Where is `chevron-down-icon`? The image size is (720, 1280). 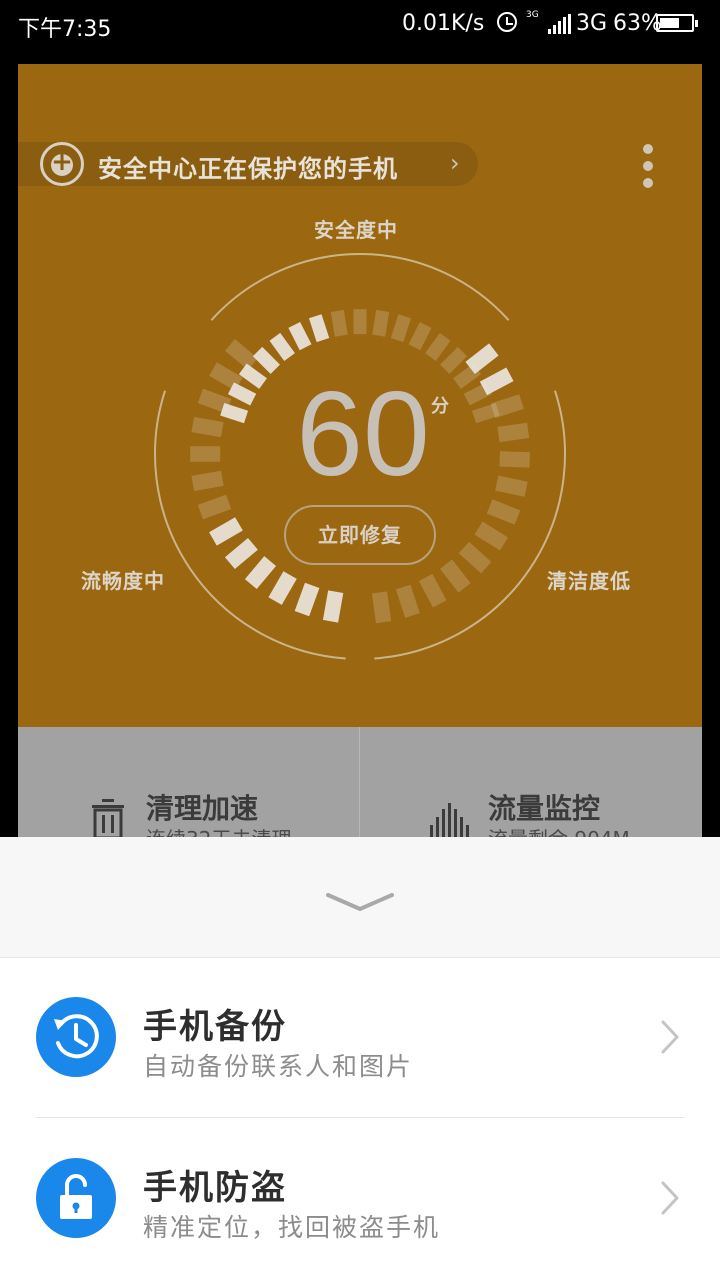
chevron-down-icon is located at coordinates (360, 902).